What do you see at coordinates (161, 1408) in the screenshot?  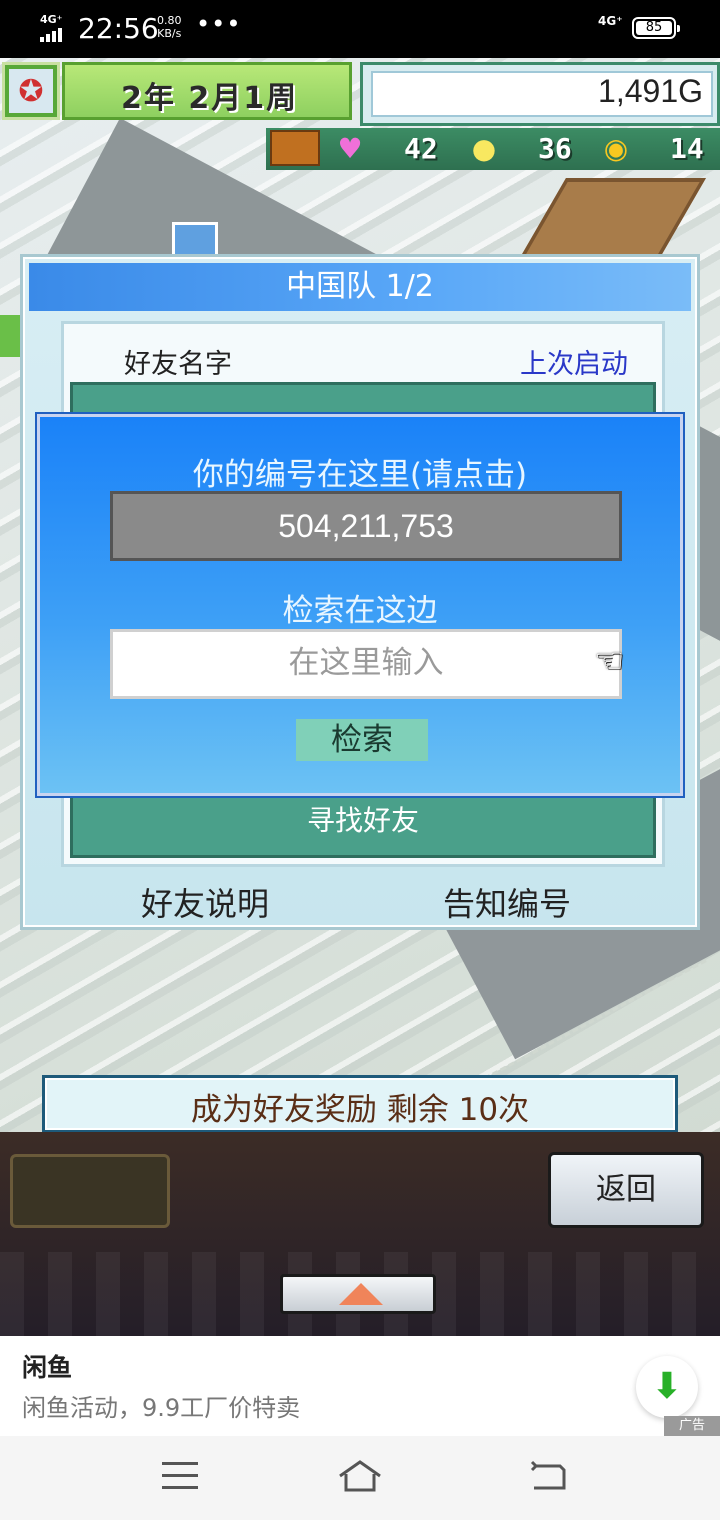 I see `ad-subtitle: 闲鱼活动，9.9工厂价特卖` at bounding box center [161, 1408].